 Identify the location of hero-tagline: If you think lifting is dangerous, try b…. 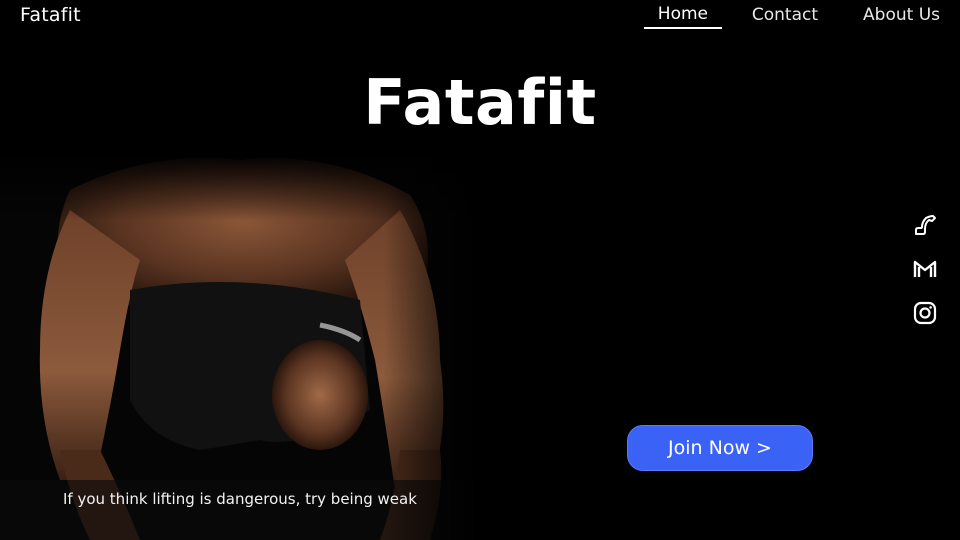
(240, 499).